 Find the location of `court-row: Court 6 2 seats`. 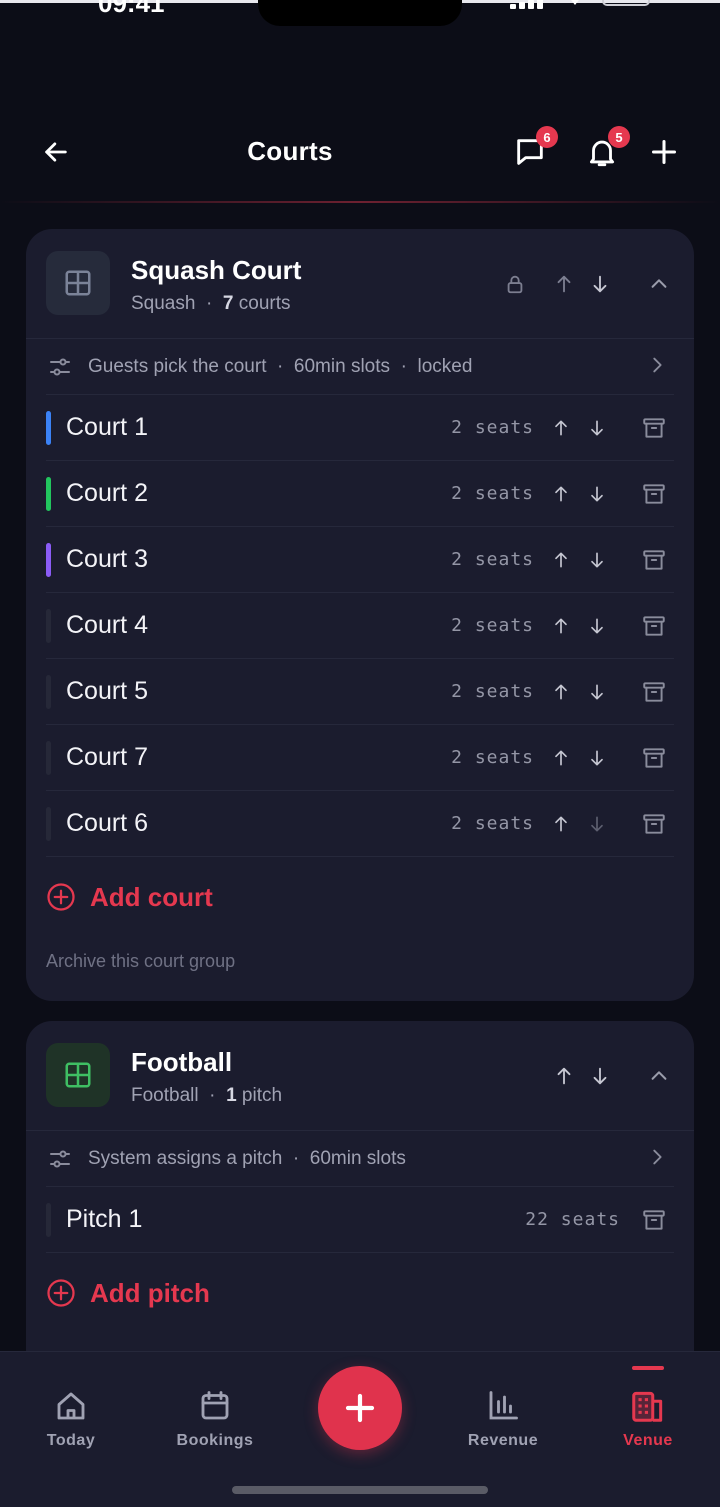

court-row: Court 6 2 seats is located at coordinates (360, 824).